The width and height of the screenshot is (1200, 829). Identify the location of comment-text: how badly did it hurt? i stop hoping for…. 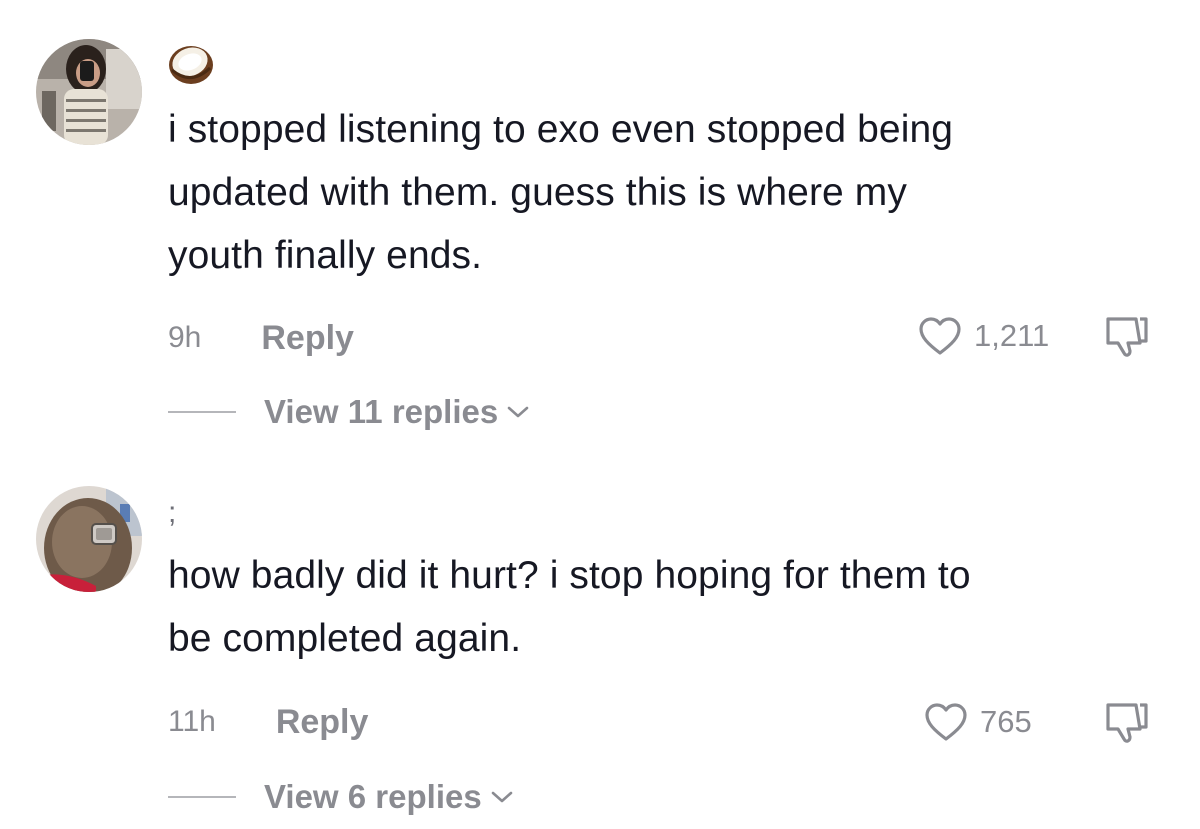
(673, 607).